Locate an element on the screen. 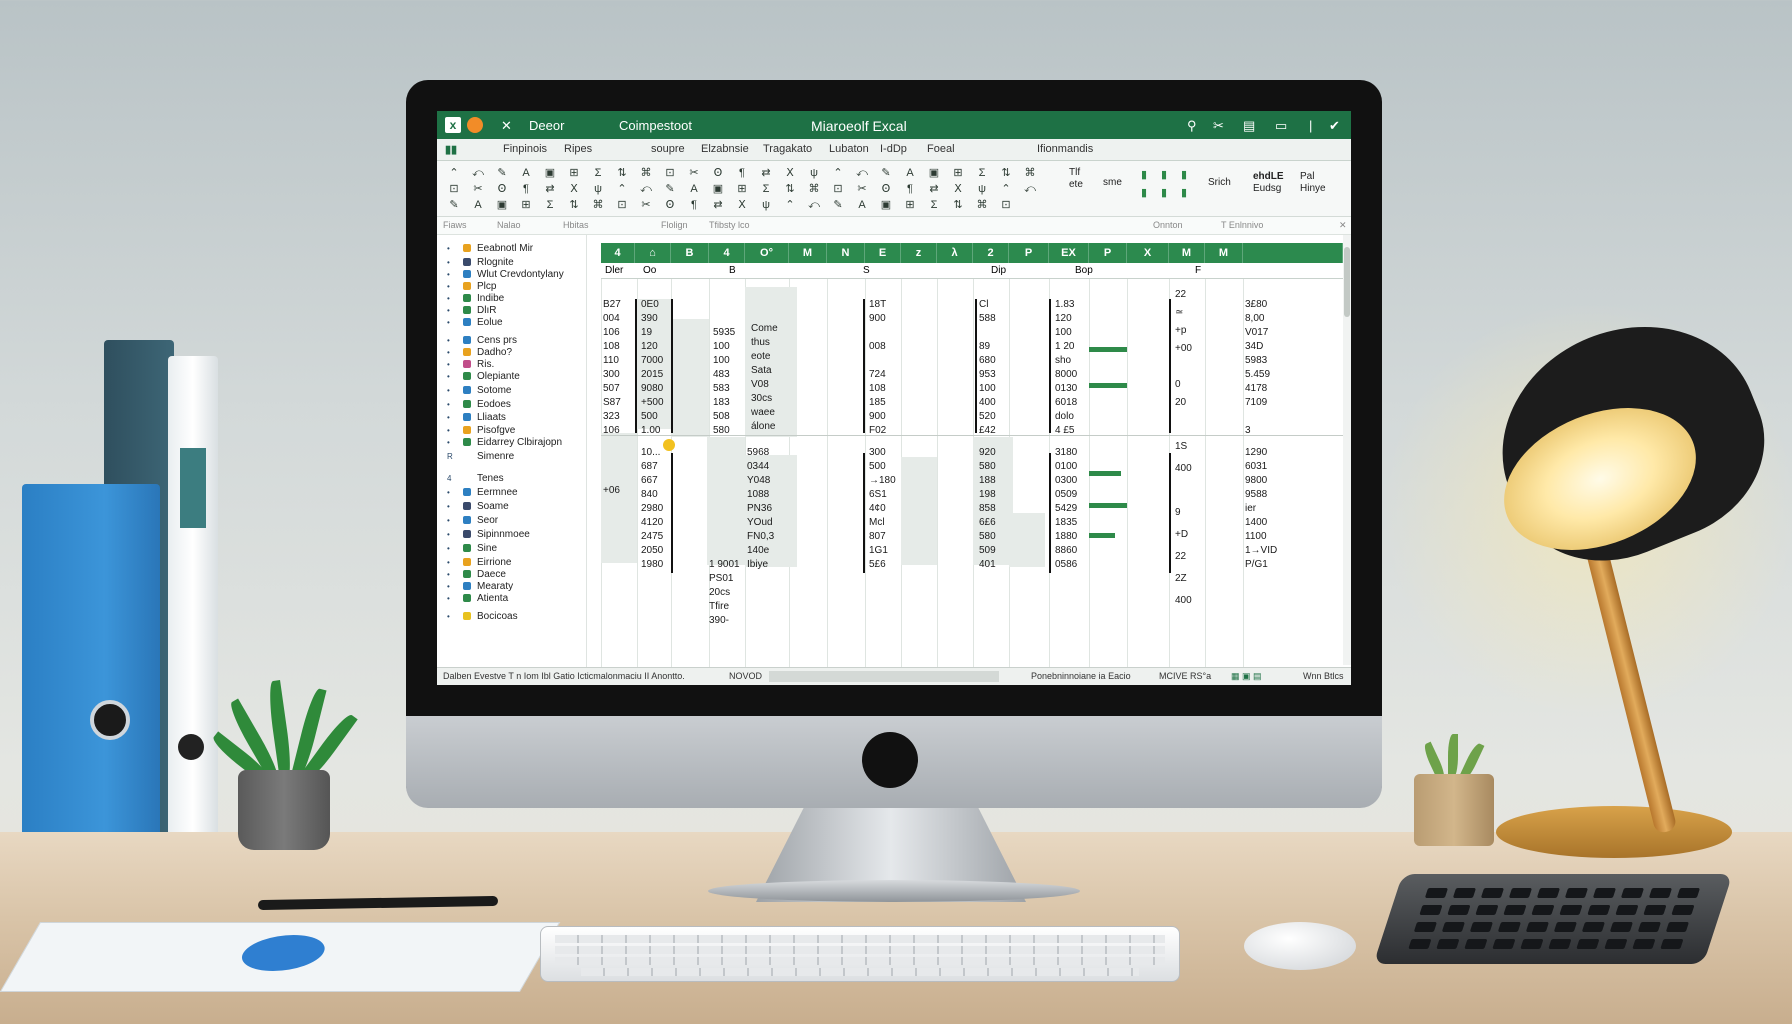 This screenshot has width=1792, height=1024. cell: Tfire is located at coordinates (719, 607).